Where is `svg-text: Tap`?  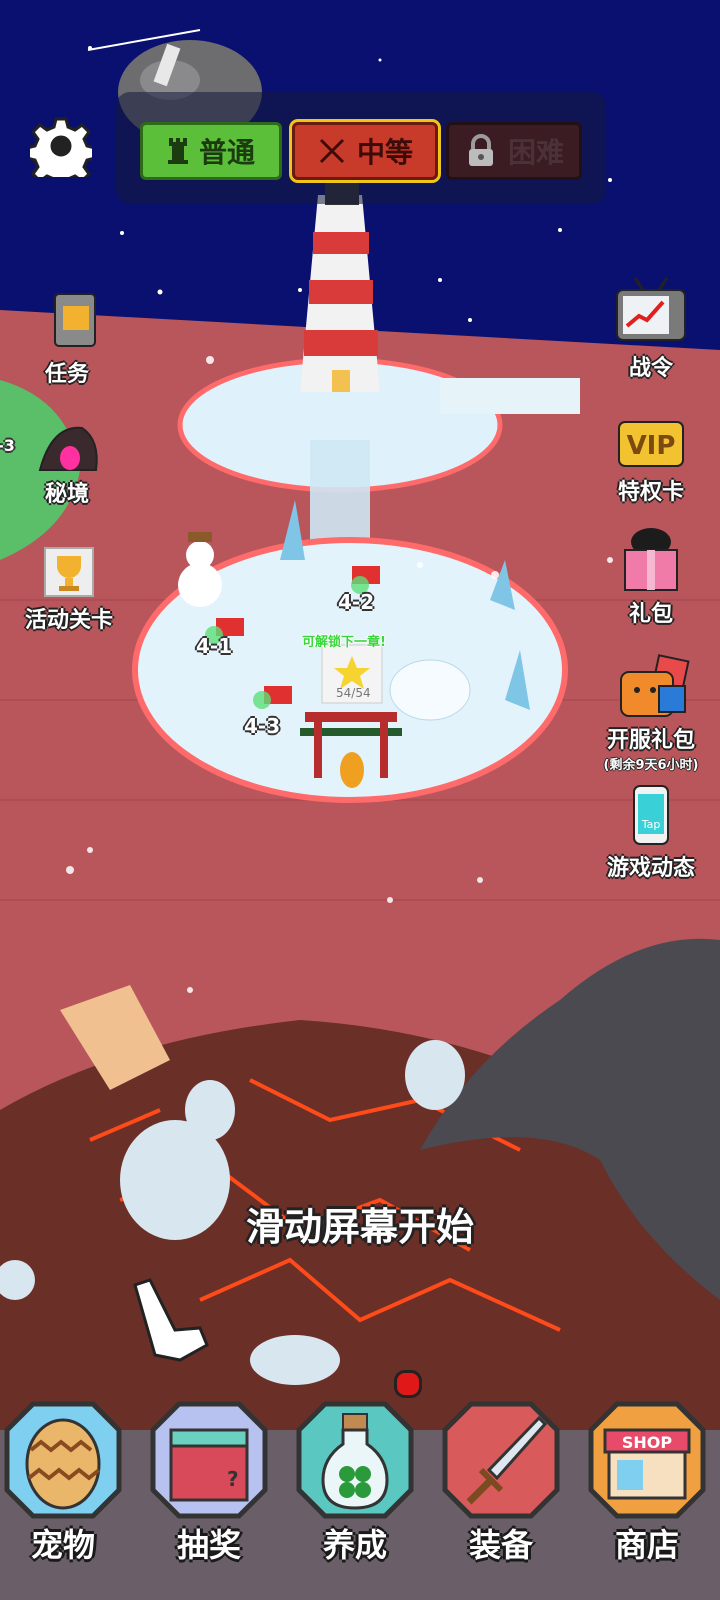
svg-text: Tap is located at coordinates (651, 824).